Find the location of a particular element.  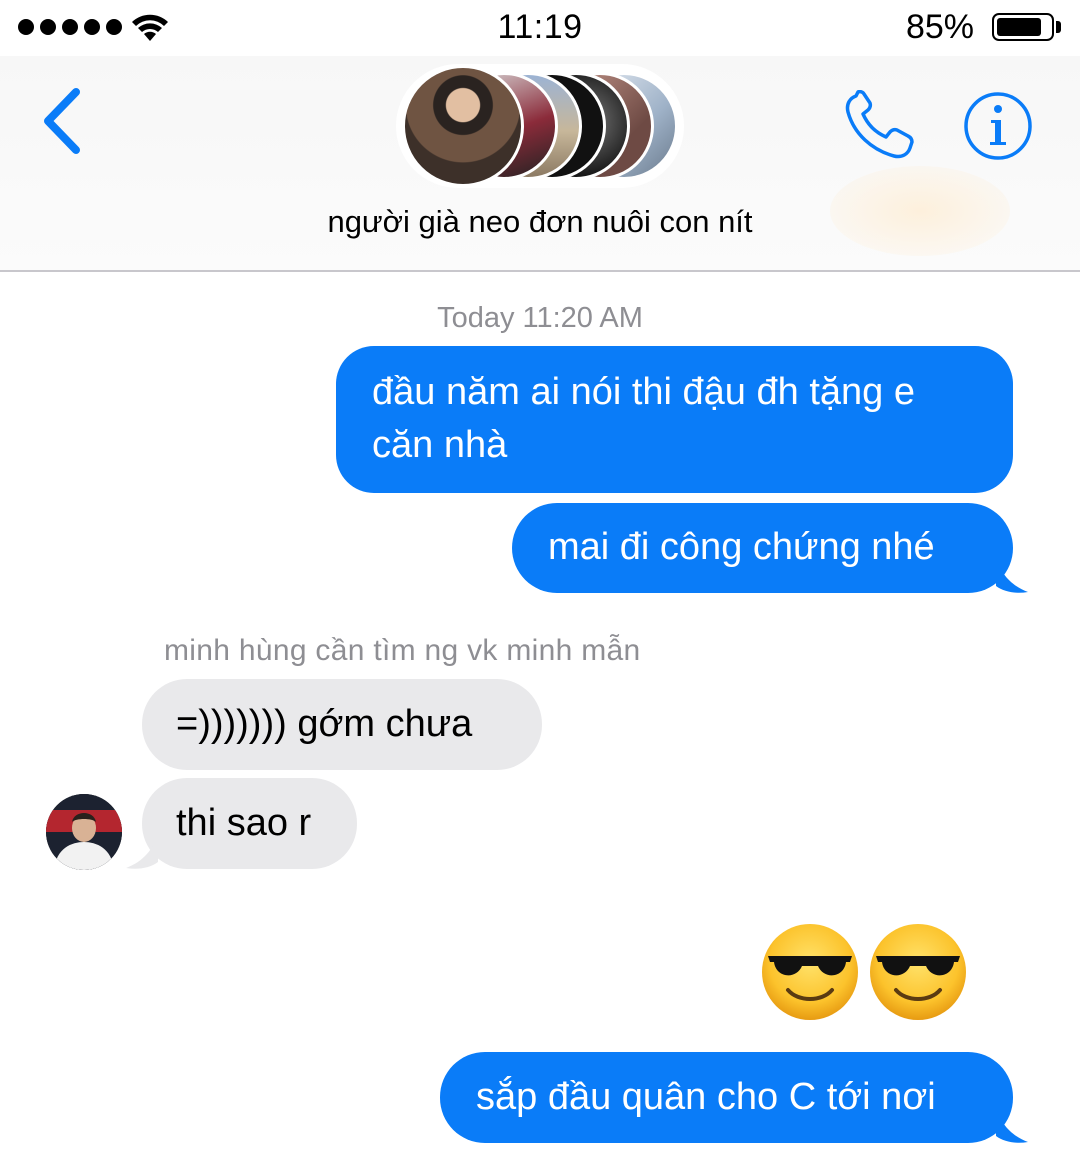

contact-avatar is located at coordinates (84, 832).